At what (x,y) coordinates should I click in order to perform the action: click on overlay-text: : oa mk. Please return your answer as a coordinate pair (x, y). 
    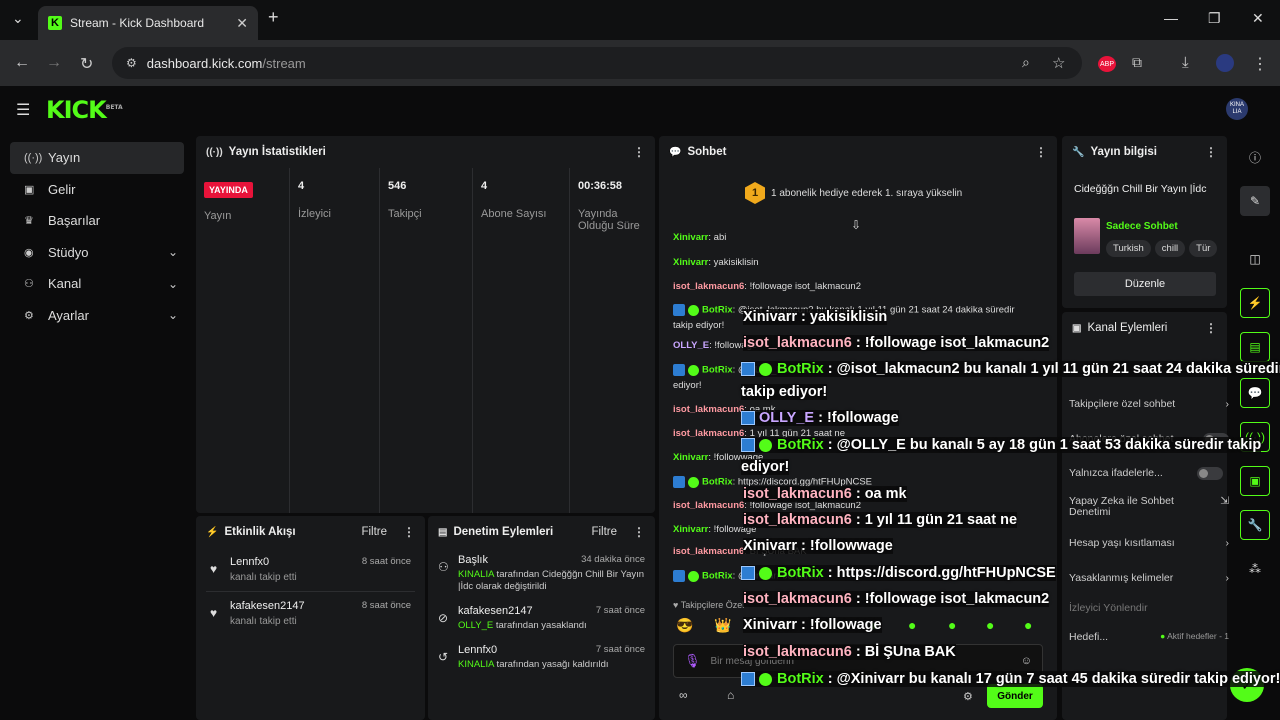
    Looking at the image, I should click on (879, 494).